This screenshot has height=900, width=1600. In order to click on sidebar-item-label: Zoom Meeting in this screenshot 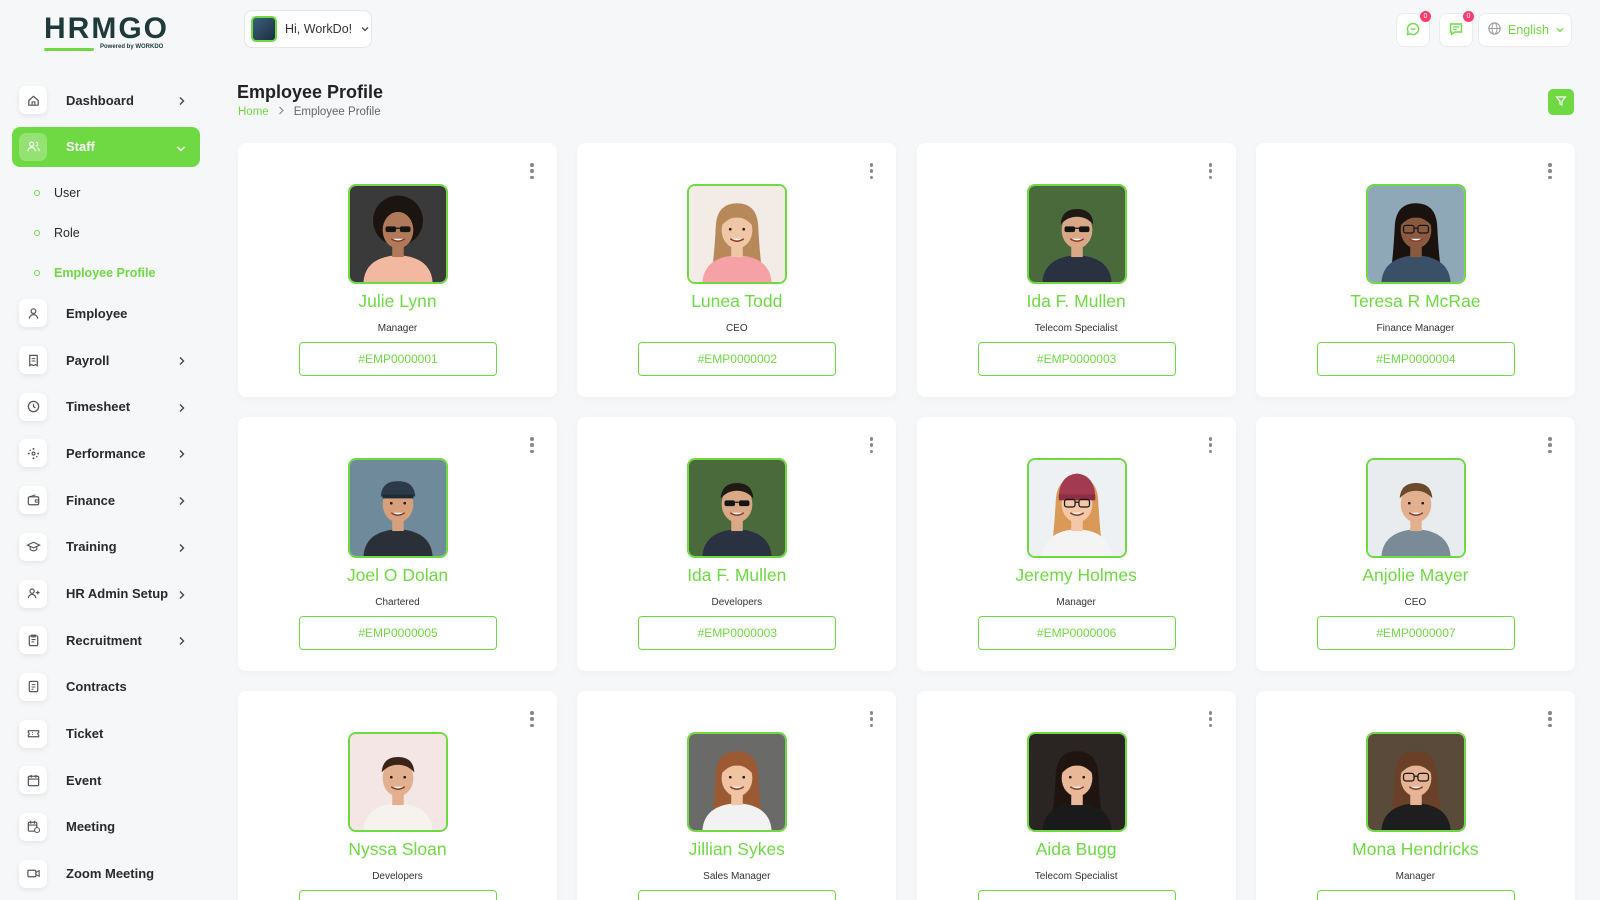, I will do `click(110, 874)`.